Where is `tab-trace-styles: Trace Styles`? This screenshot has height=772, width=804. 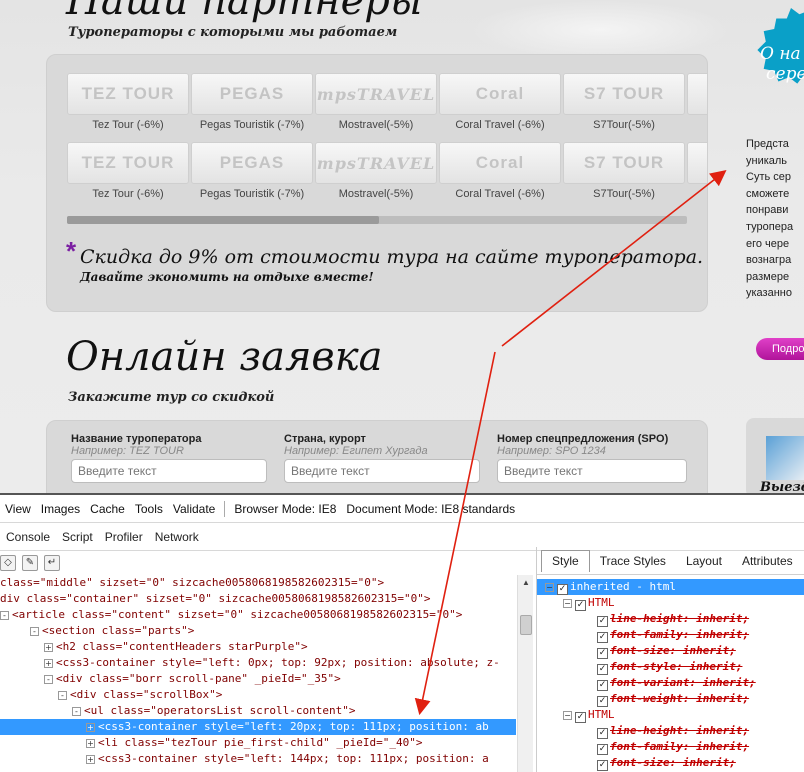
tab-trace-styles: Trace Styles is located at coordinates (633, 561).